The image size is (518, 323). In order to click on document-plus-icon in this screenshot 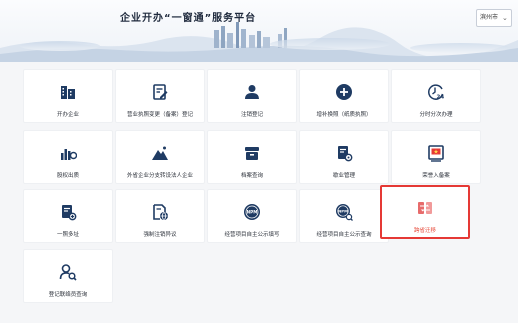, I will do `click(69, 213)`.